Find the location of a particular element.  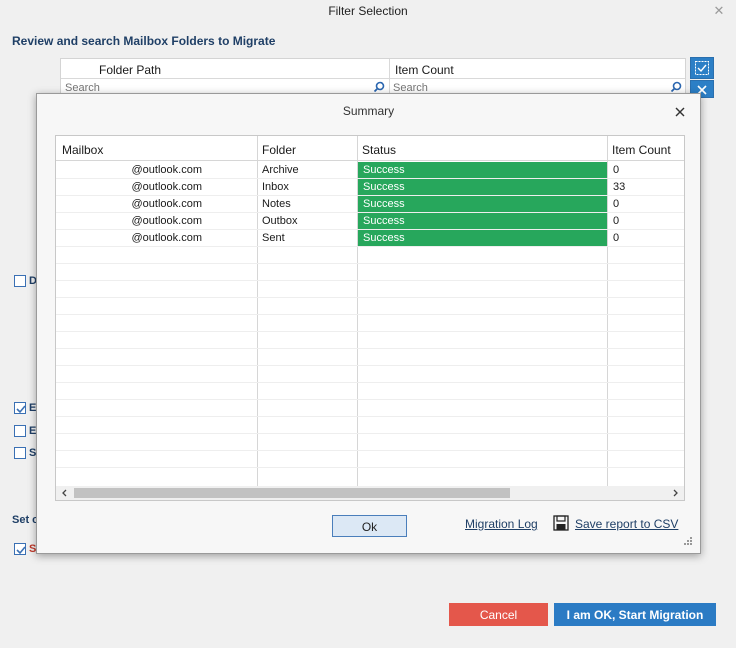

save-icon is located at coordinates (561, 523).